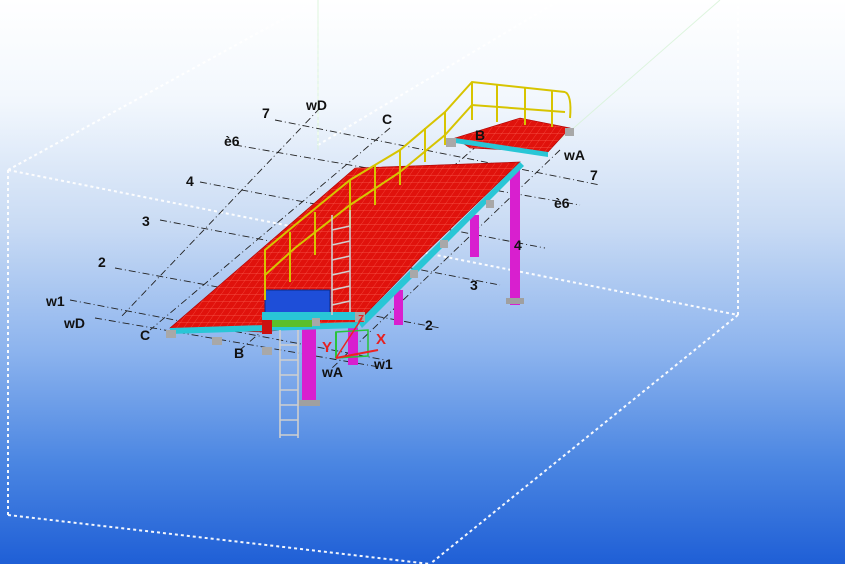  I want to click on grid-label-B: B, so click(239, 353).